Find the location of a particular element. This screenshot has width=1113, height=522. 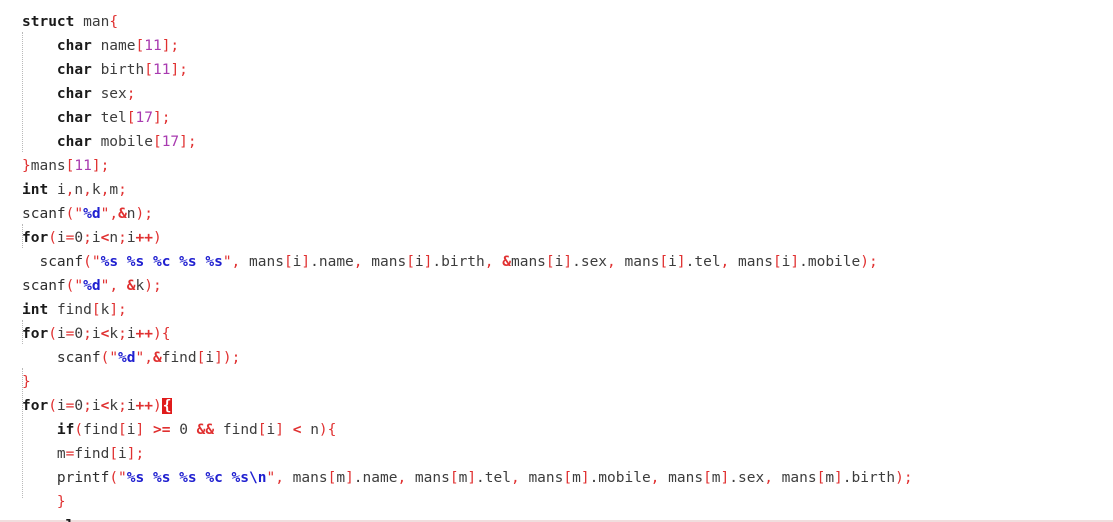

var-list: i,n,k,m is located at coordinates (87, 190).